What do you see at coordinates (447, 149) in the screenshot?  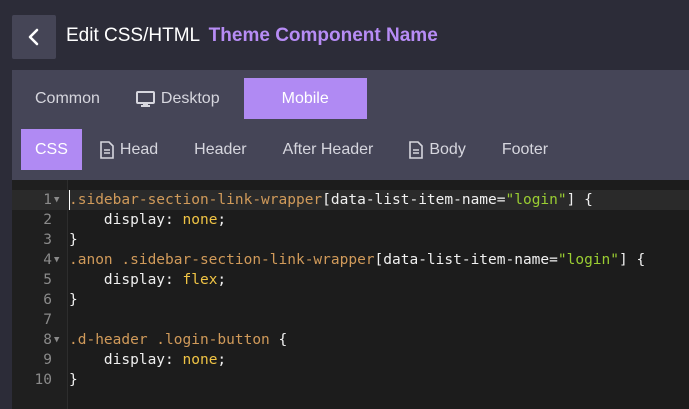 I see `tab-label: Body` at bounding box center [447, 149].